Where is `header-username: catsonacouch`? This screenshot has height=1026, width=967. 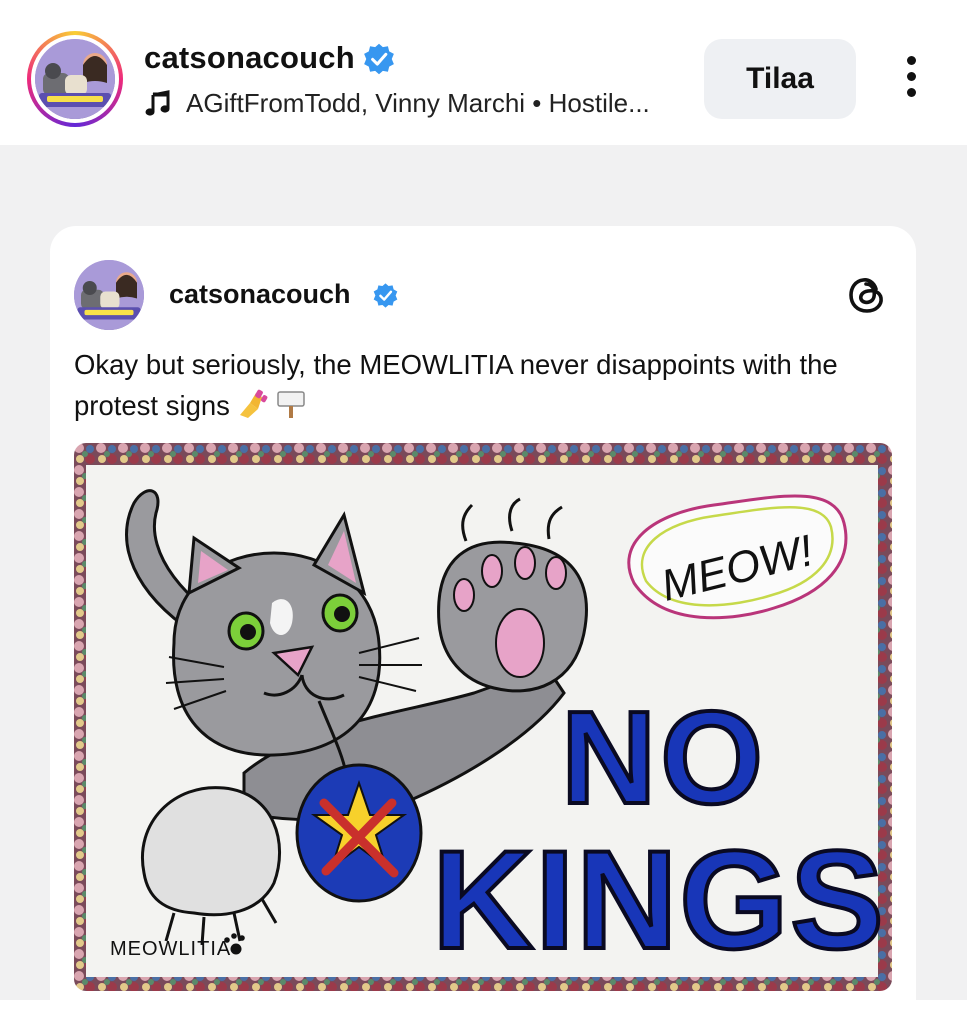
header-username: catsonacouch is located at coordinates (249, 58).